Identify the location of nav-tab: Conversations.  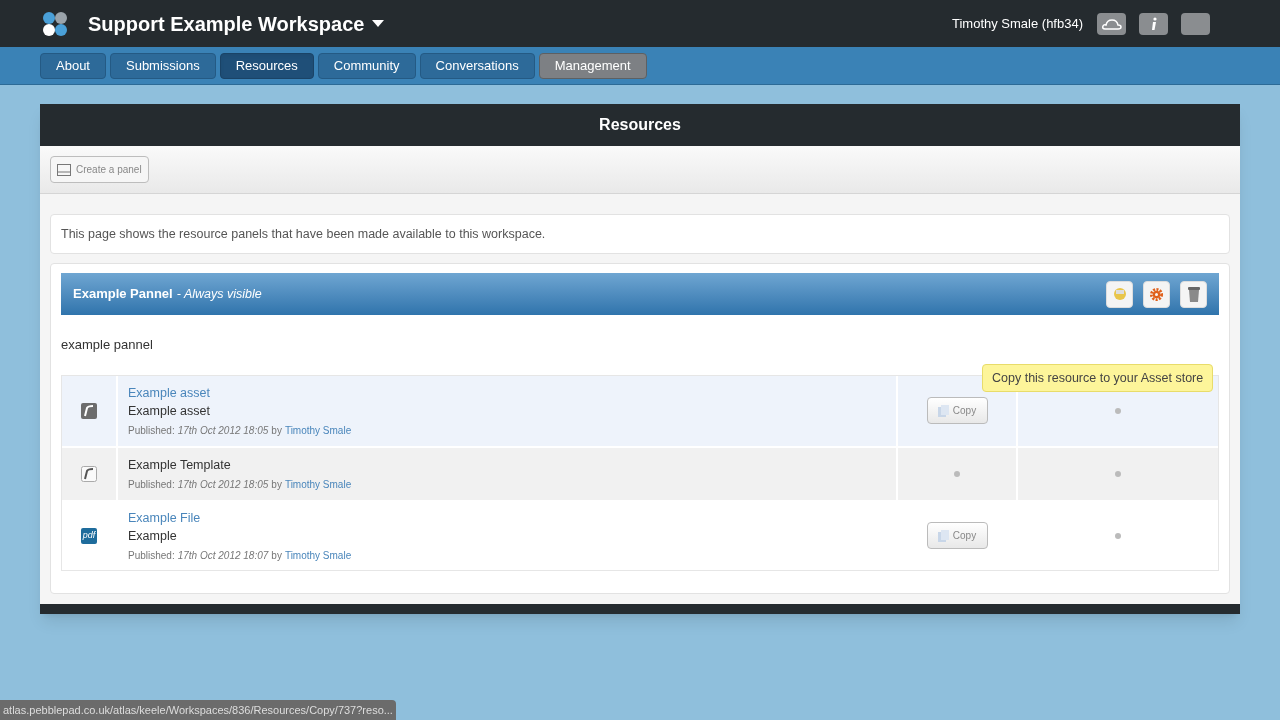
(477, 65).